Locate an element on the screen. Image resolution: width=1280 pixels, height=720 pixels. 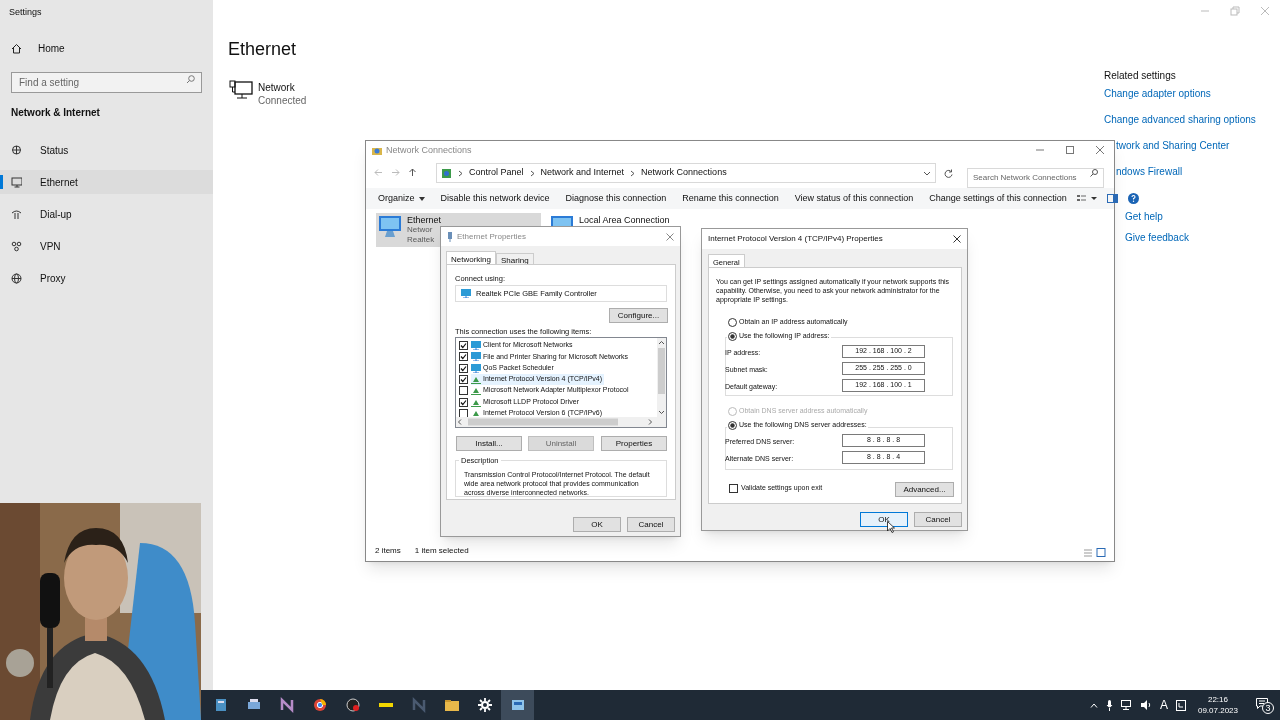
network-name: Network is located at coordinates (276, 88).